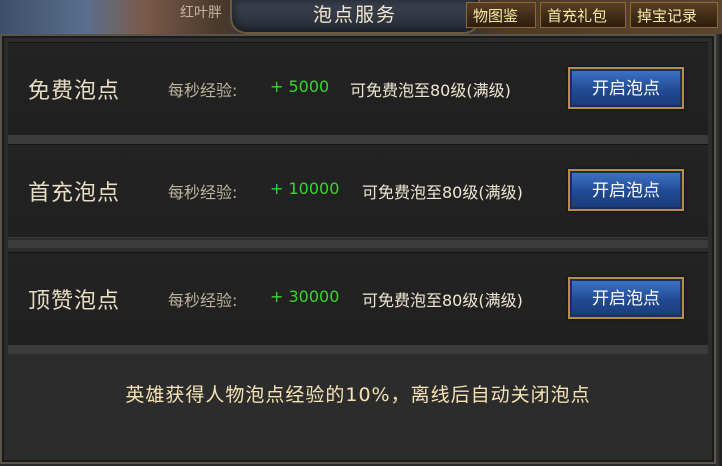 Image resolution: width=722 pixels, height=466 pixels. I want to click on window-title: 泡点服务, so click(354, 15).